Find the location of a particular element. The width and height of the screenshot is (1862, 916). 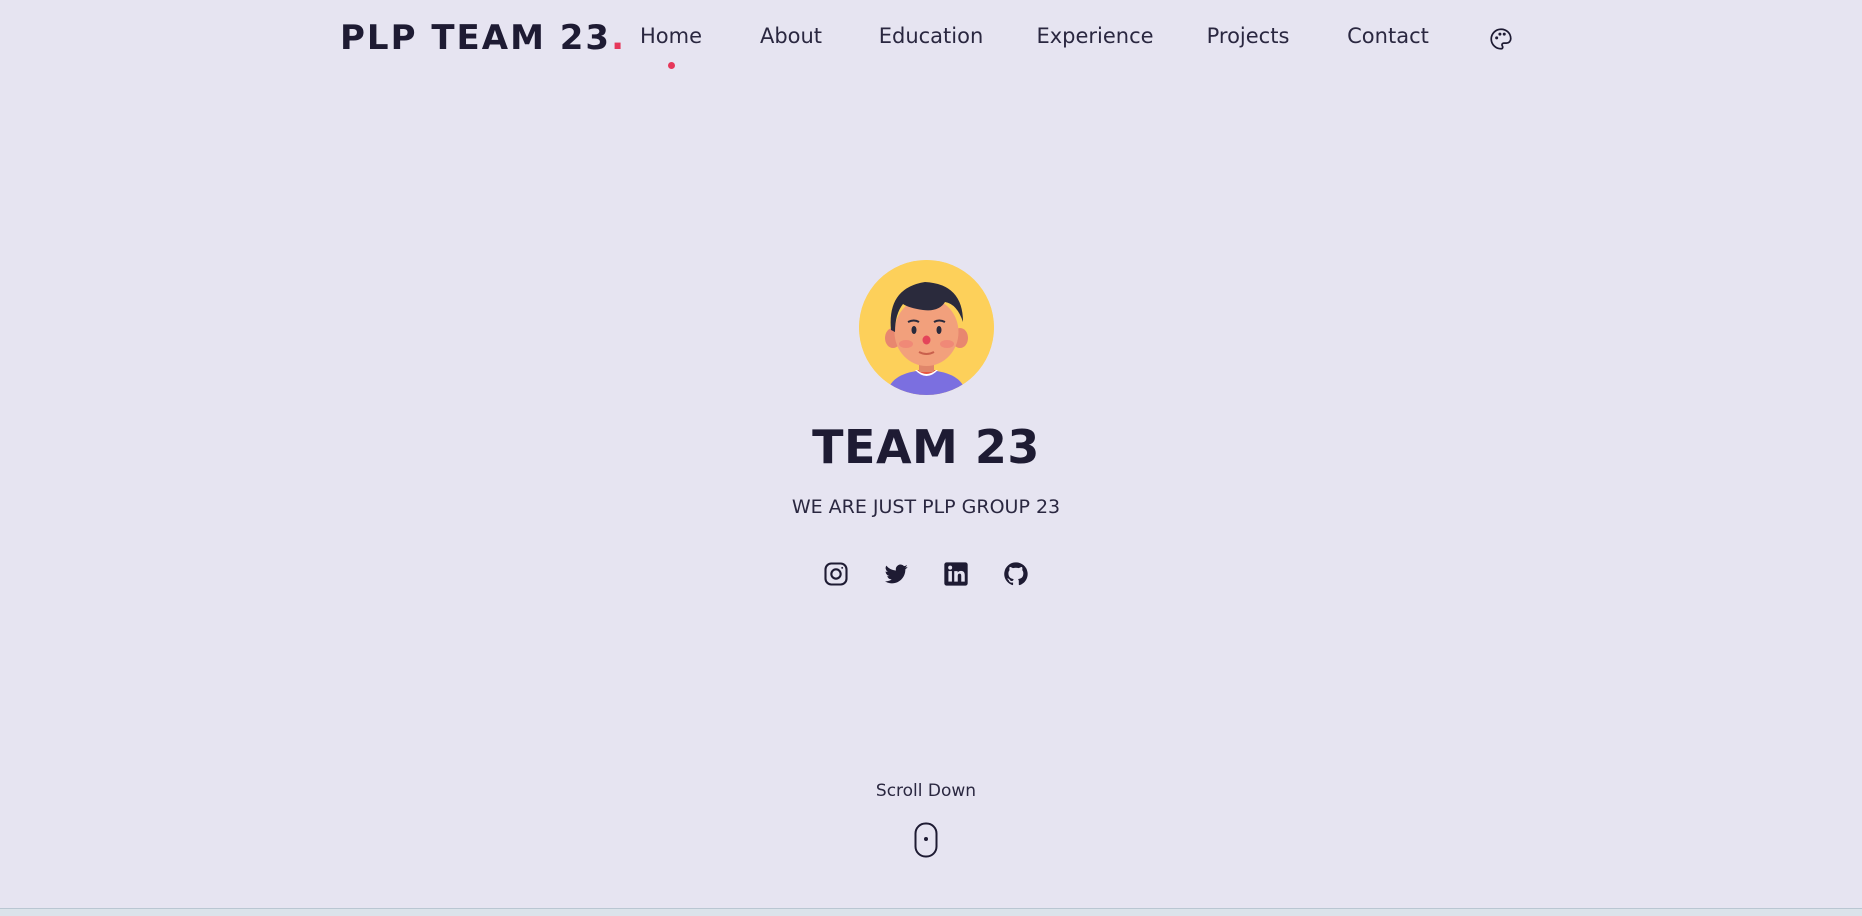

nav-item-projects: Projects is located at coordinates (1248, 36).